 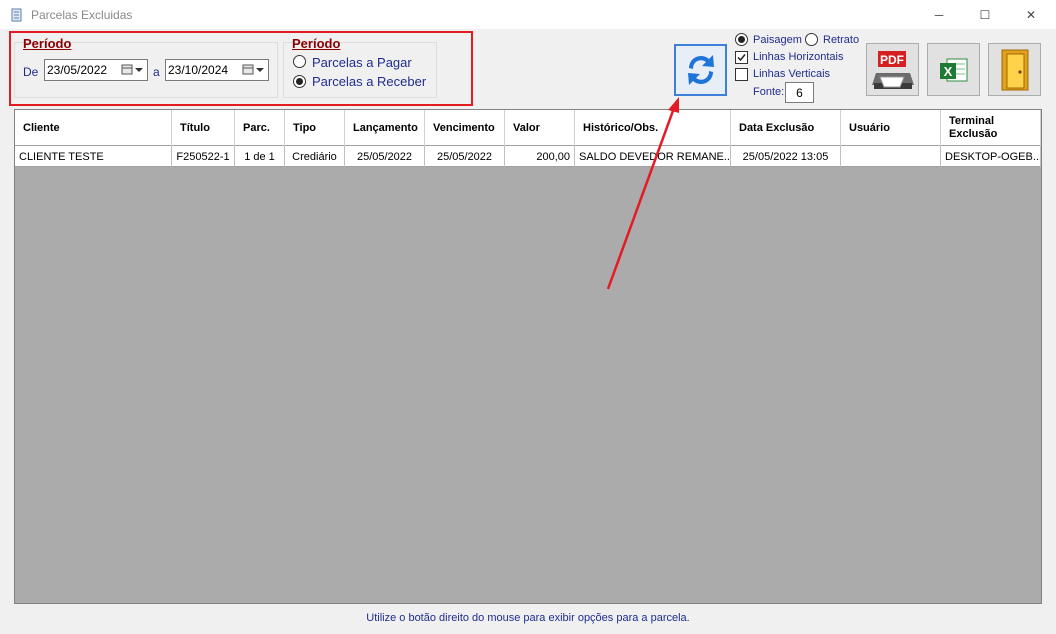 I want to click on cell-valor: 200,00, so click(x=540, y=156).